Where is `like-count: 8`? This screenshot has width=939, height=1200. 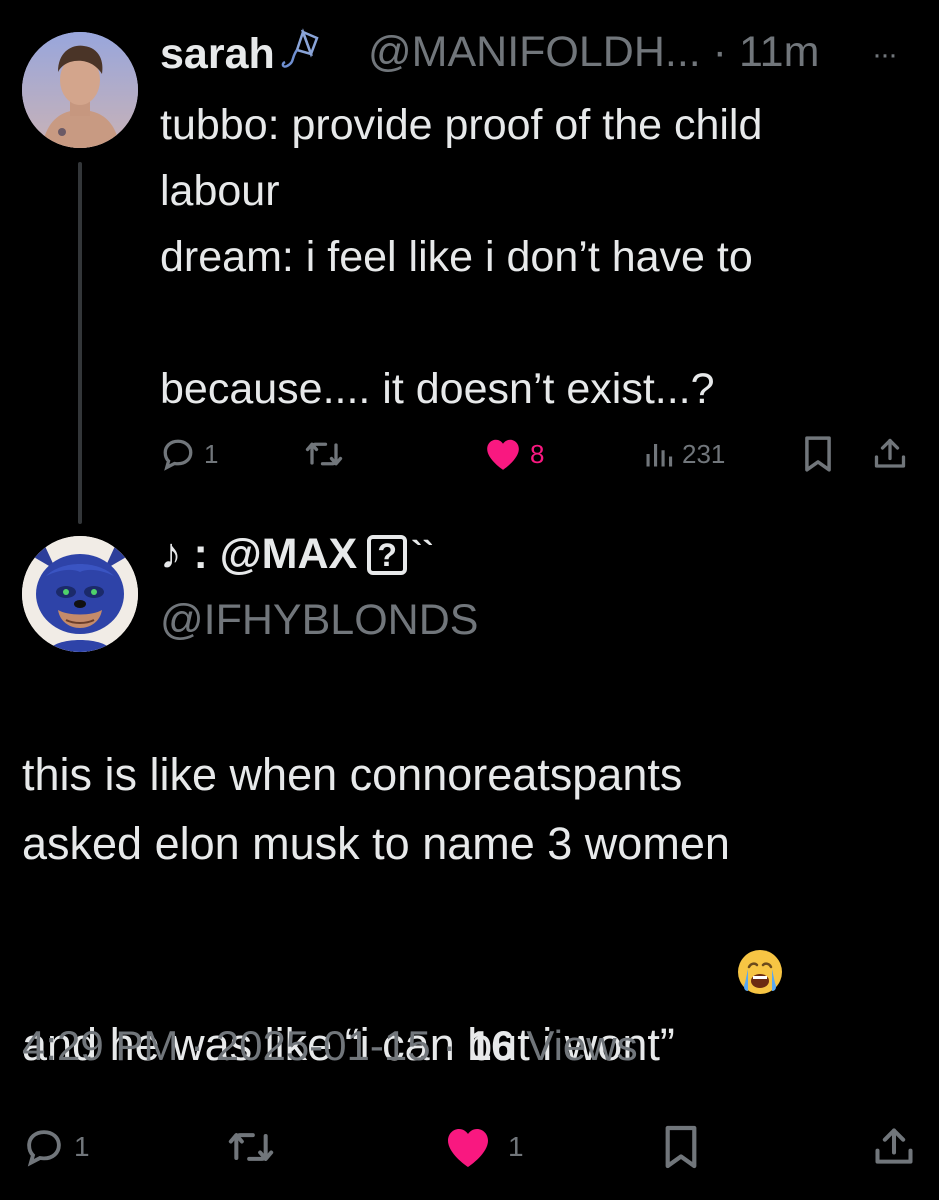 like-count: 8 is located at coordinates (537, 453).